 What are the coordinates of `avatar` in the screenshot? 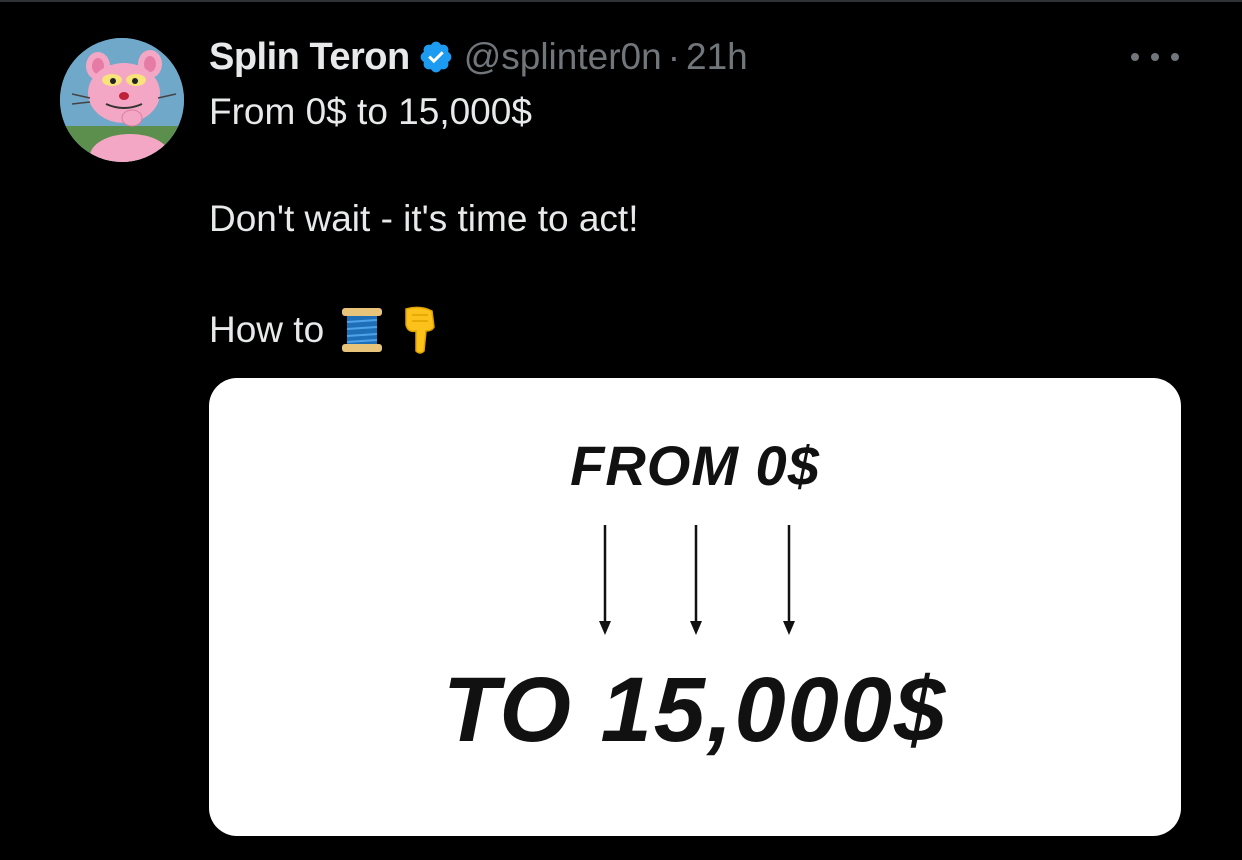 It's located at (122, 100).